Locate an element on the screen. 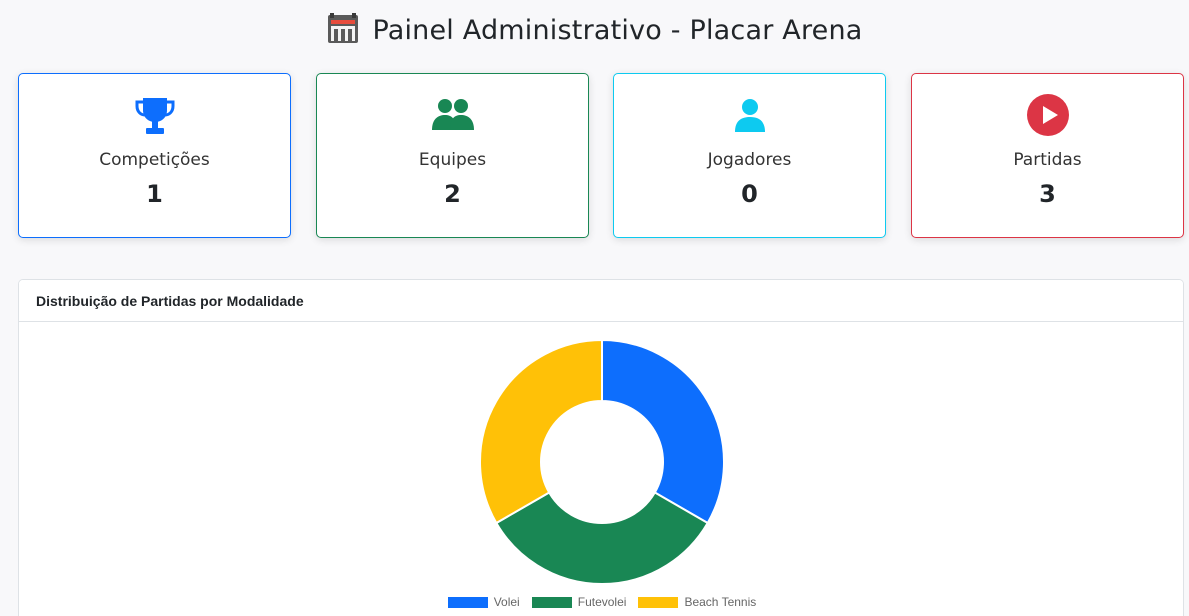 This screenshot has width=1189, height=616. stat-label: Equipes is located at coordinates (452, 160).